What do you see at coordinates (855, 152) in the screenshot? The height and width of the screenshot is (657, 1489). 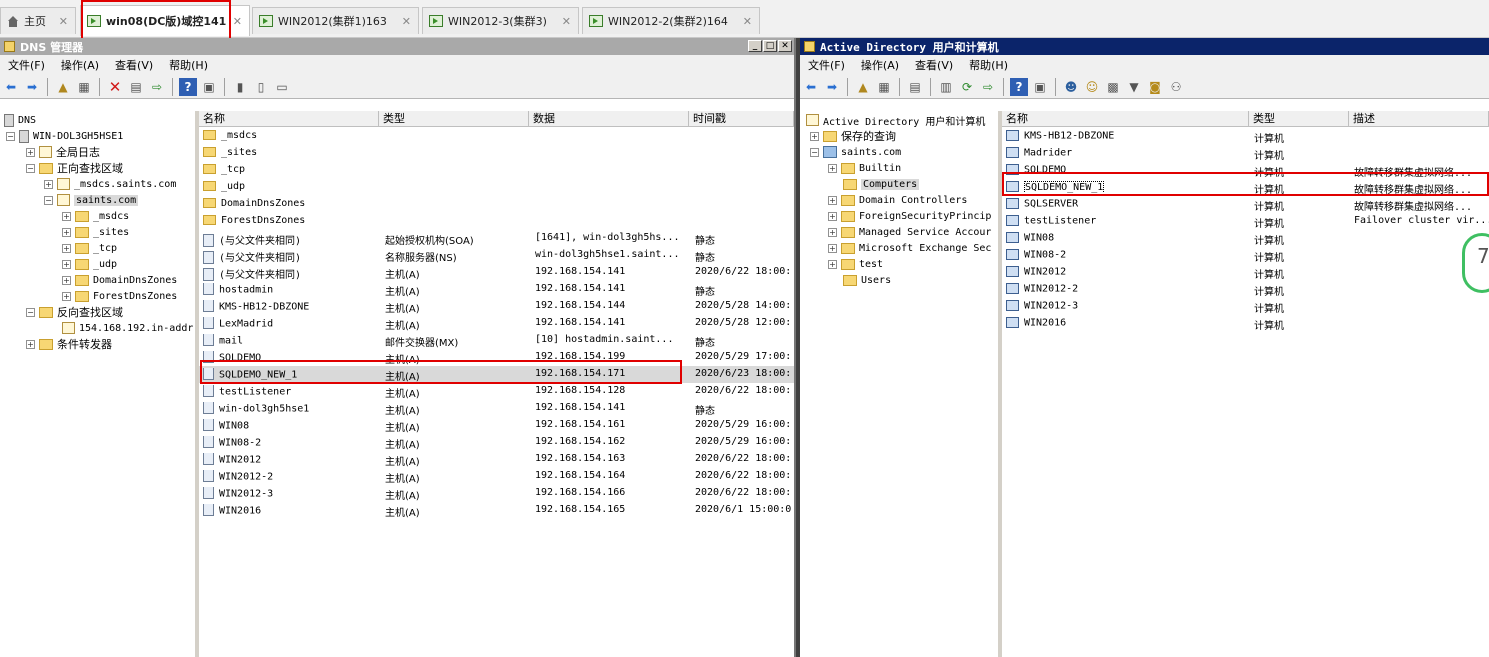 I see `tree-node-saints-domain: − saints.com` at bounding box center [855, 152].